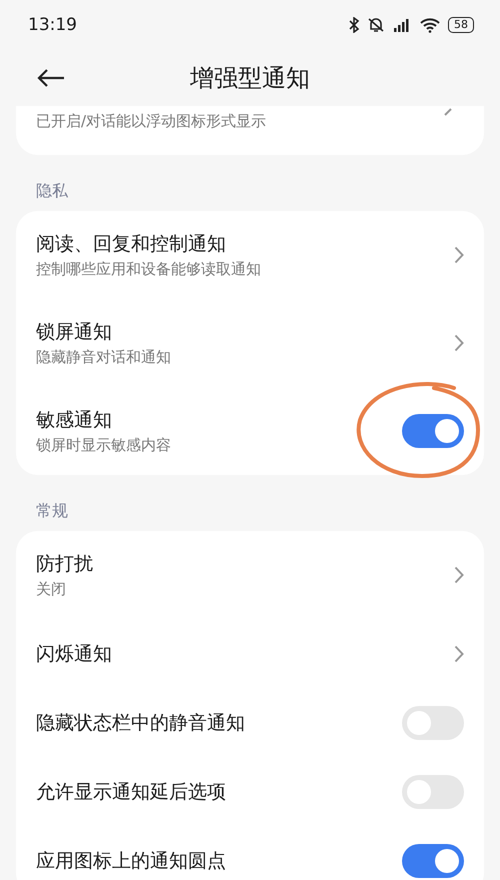  Describe the element at coordinates (461, 25) in the screenshot. I see `battery-level: 58` at that location.